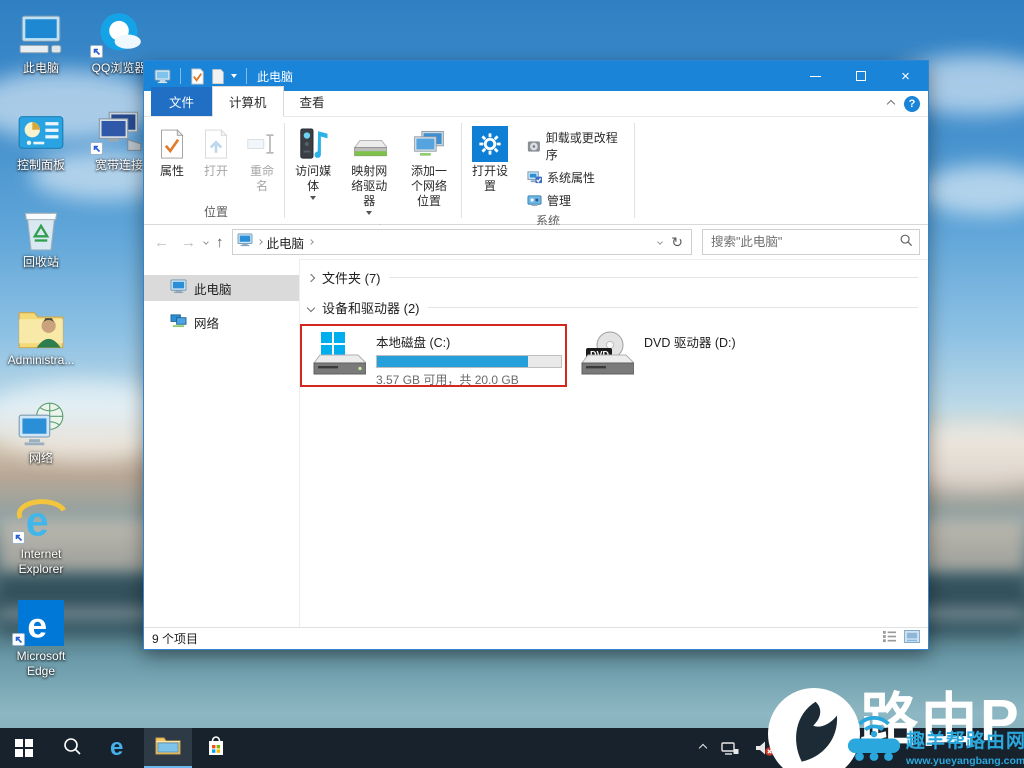 The height and width of the screenshot is (768, 1024). What do you see at coordinates (275, 76) in the screenshot?
I see `window-title: 此电脑` at bounding box center [275, 76].